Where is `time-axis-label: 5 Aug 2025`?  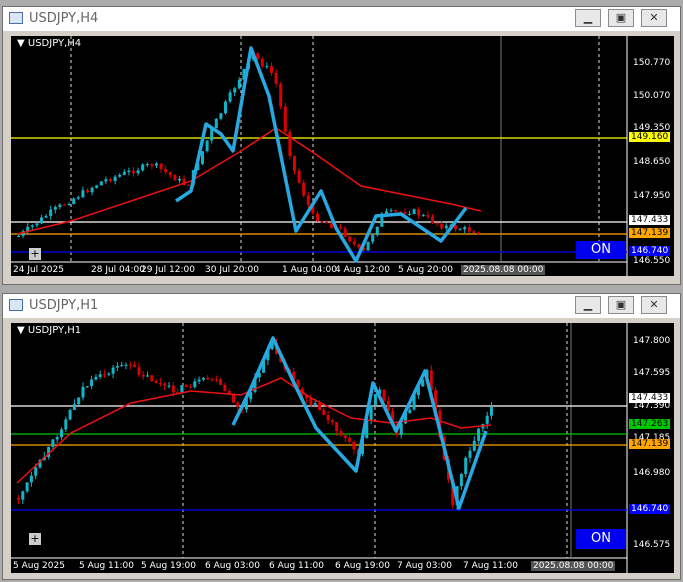 time-axis-label: 5 Aug 2025 is located at coordinates (39, 566).